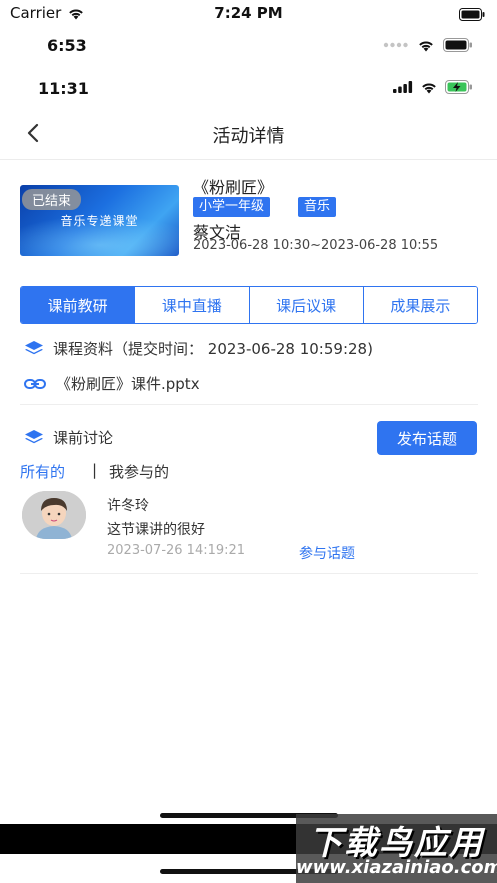  Describe the element at coordinates (403, 87) in the screenshot. I see `cellular-signal-icon` at that location.